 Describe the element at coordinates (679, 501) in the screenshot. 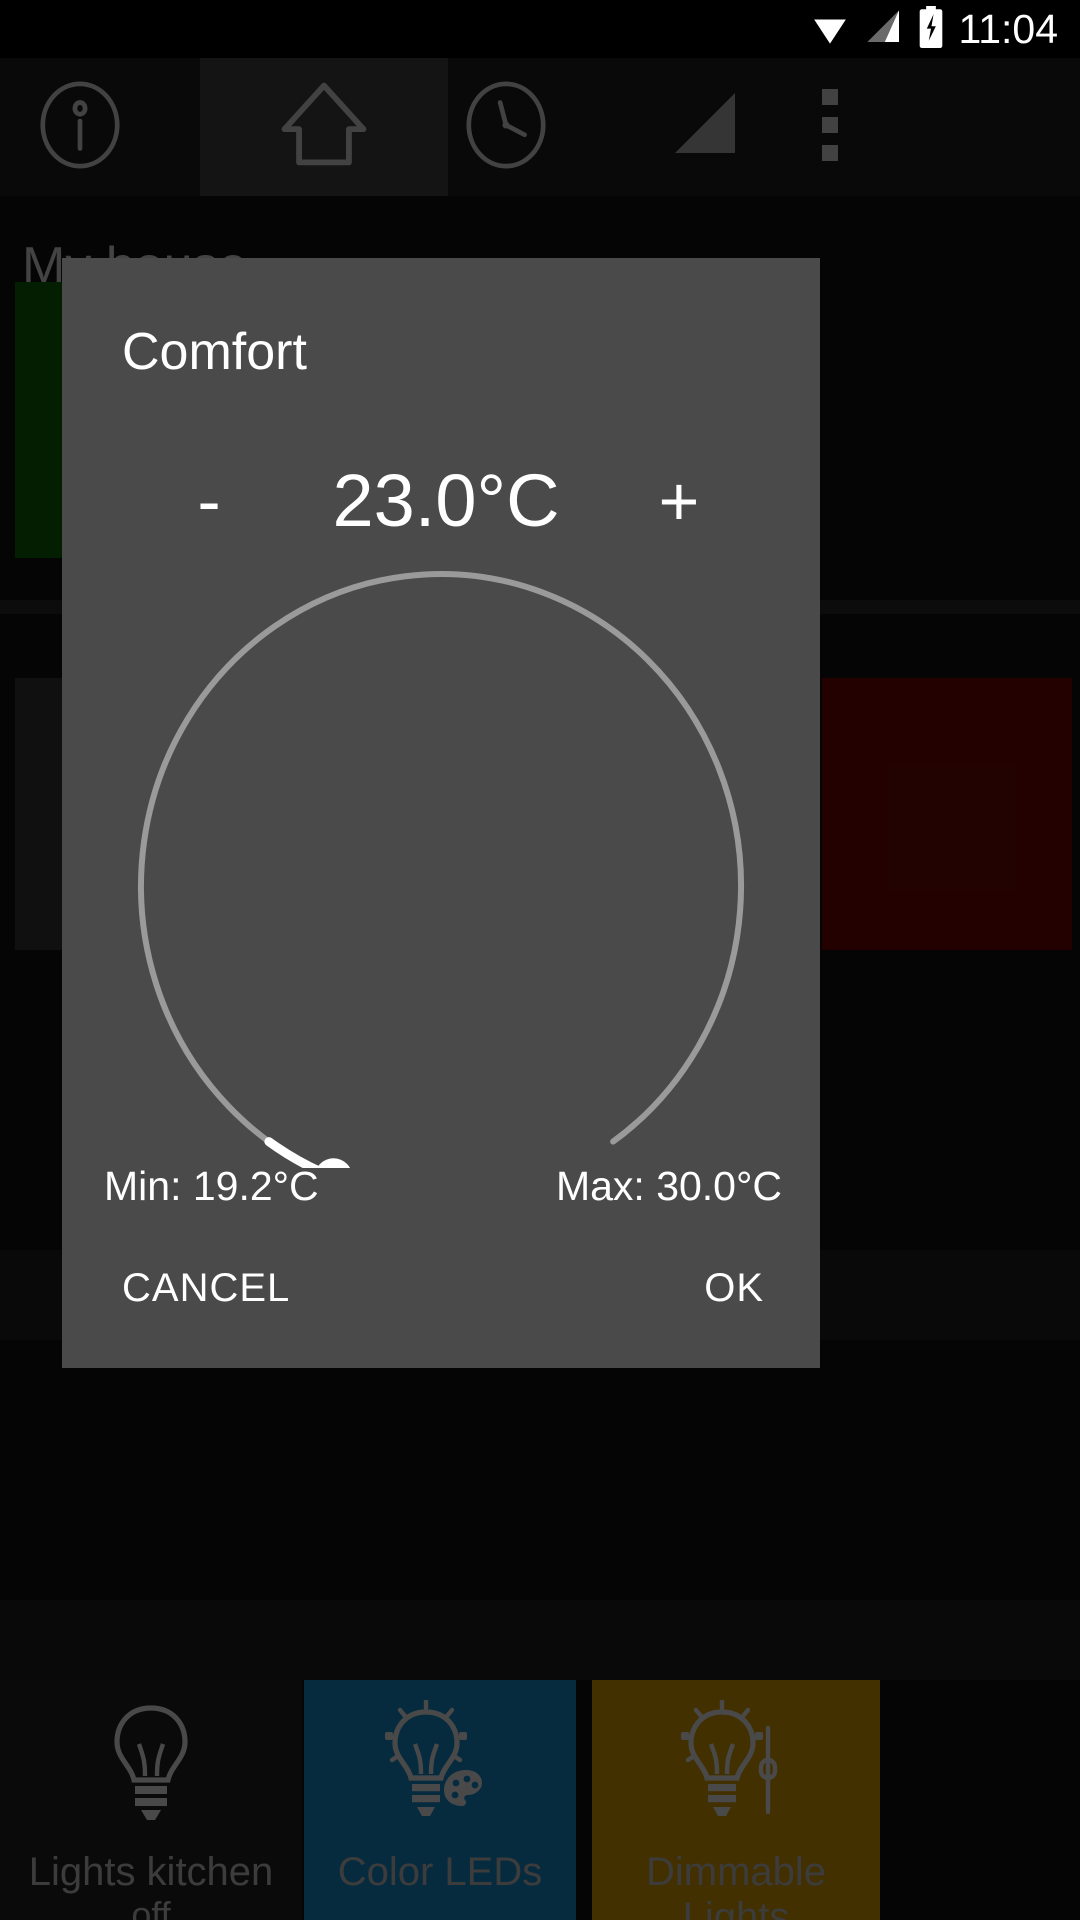

I see `temperature-increase-button: +` at that location.